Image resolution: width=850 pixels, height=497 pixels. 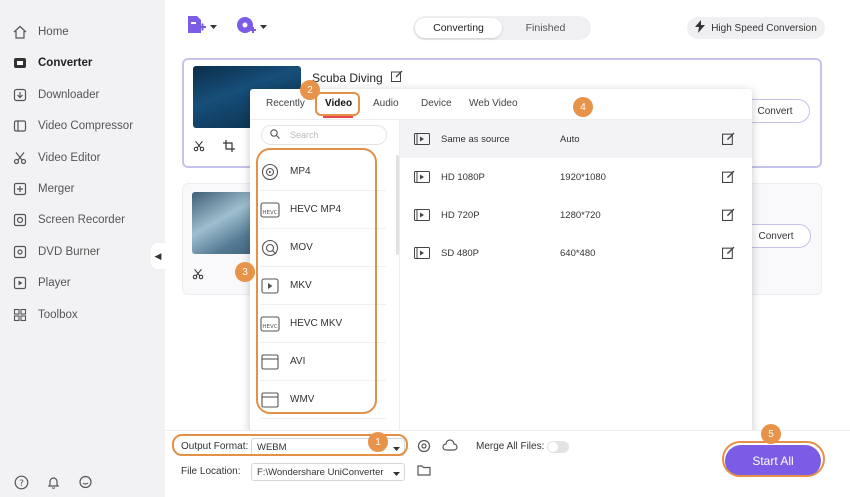 I want to click on sidebar-item-label: Home, so click(x=53, y=32).